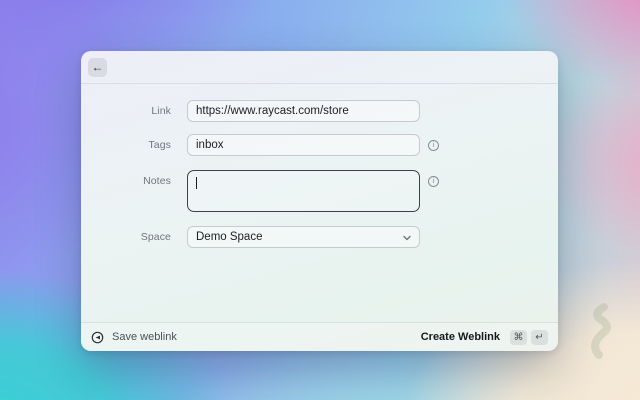 This screenshot has width=640, height=400. I want to click on wallpaper-squiggle-watermark, so click(601, 331).